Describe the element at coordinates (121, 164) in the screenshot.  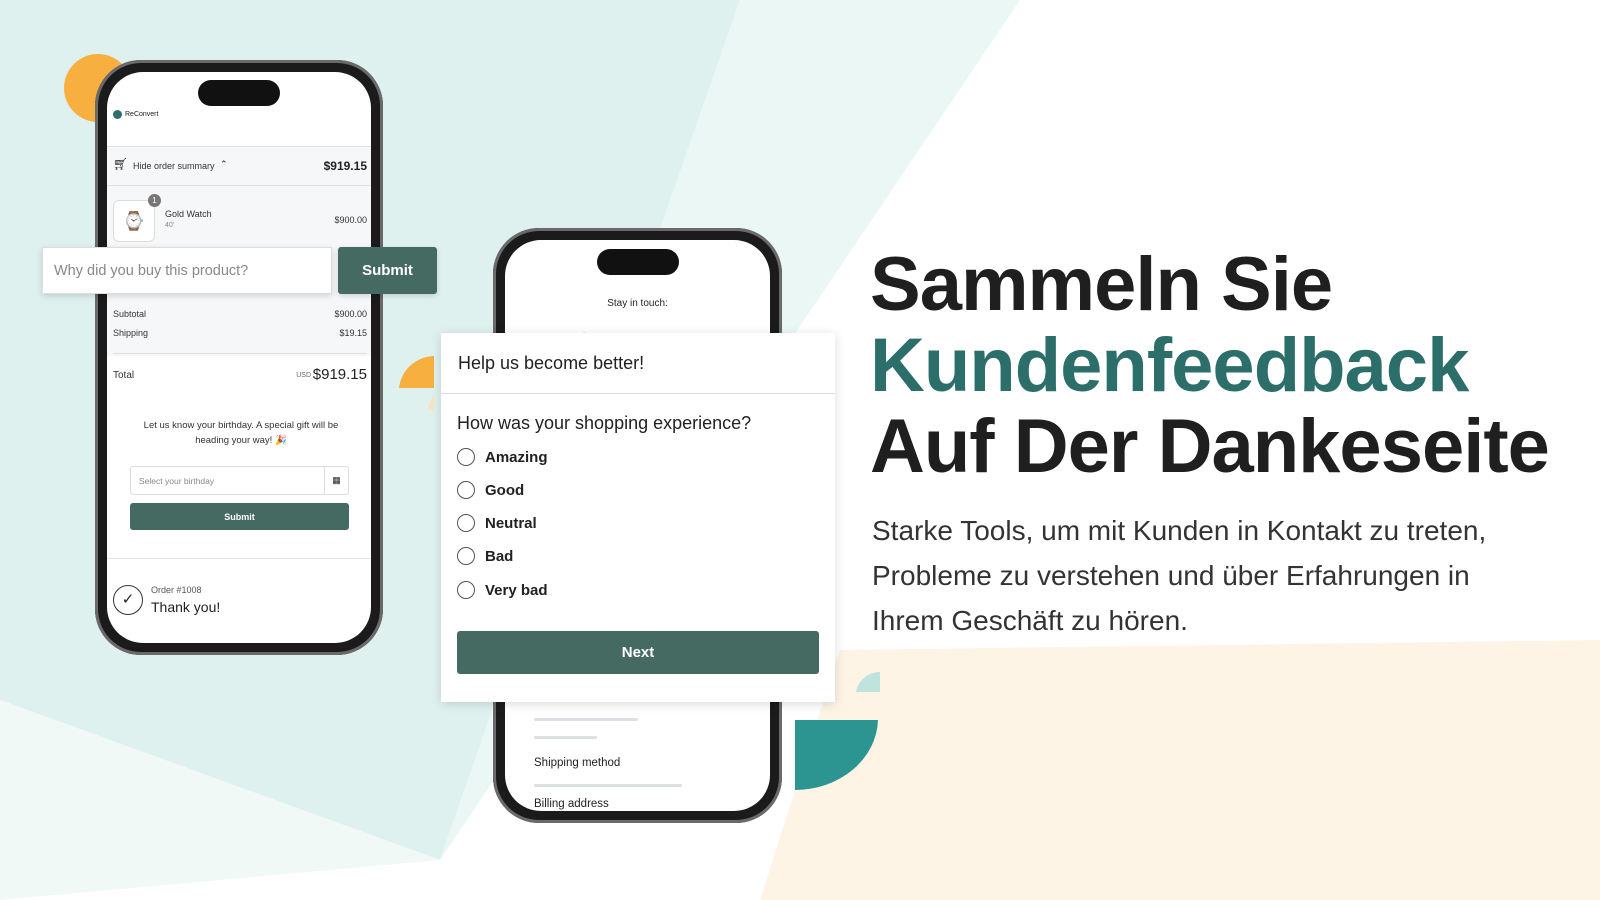
I see `cart-icon: 🛒︎` at that location.